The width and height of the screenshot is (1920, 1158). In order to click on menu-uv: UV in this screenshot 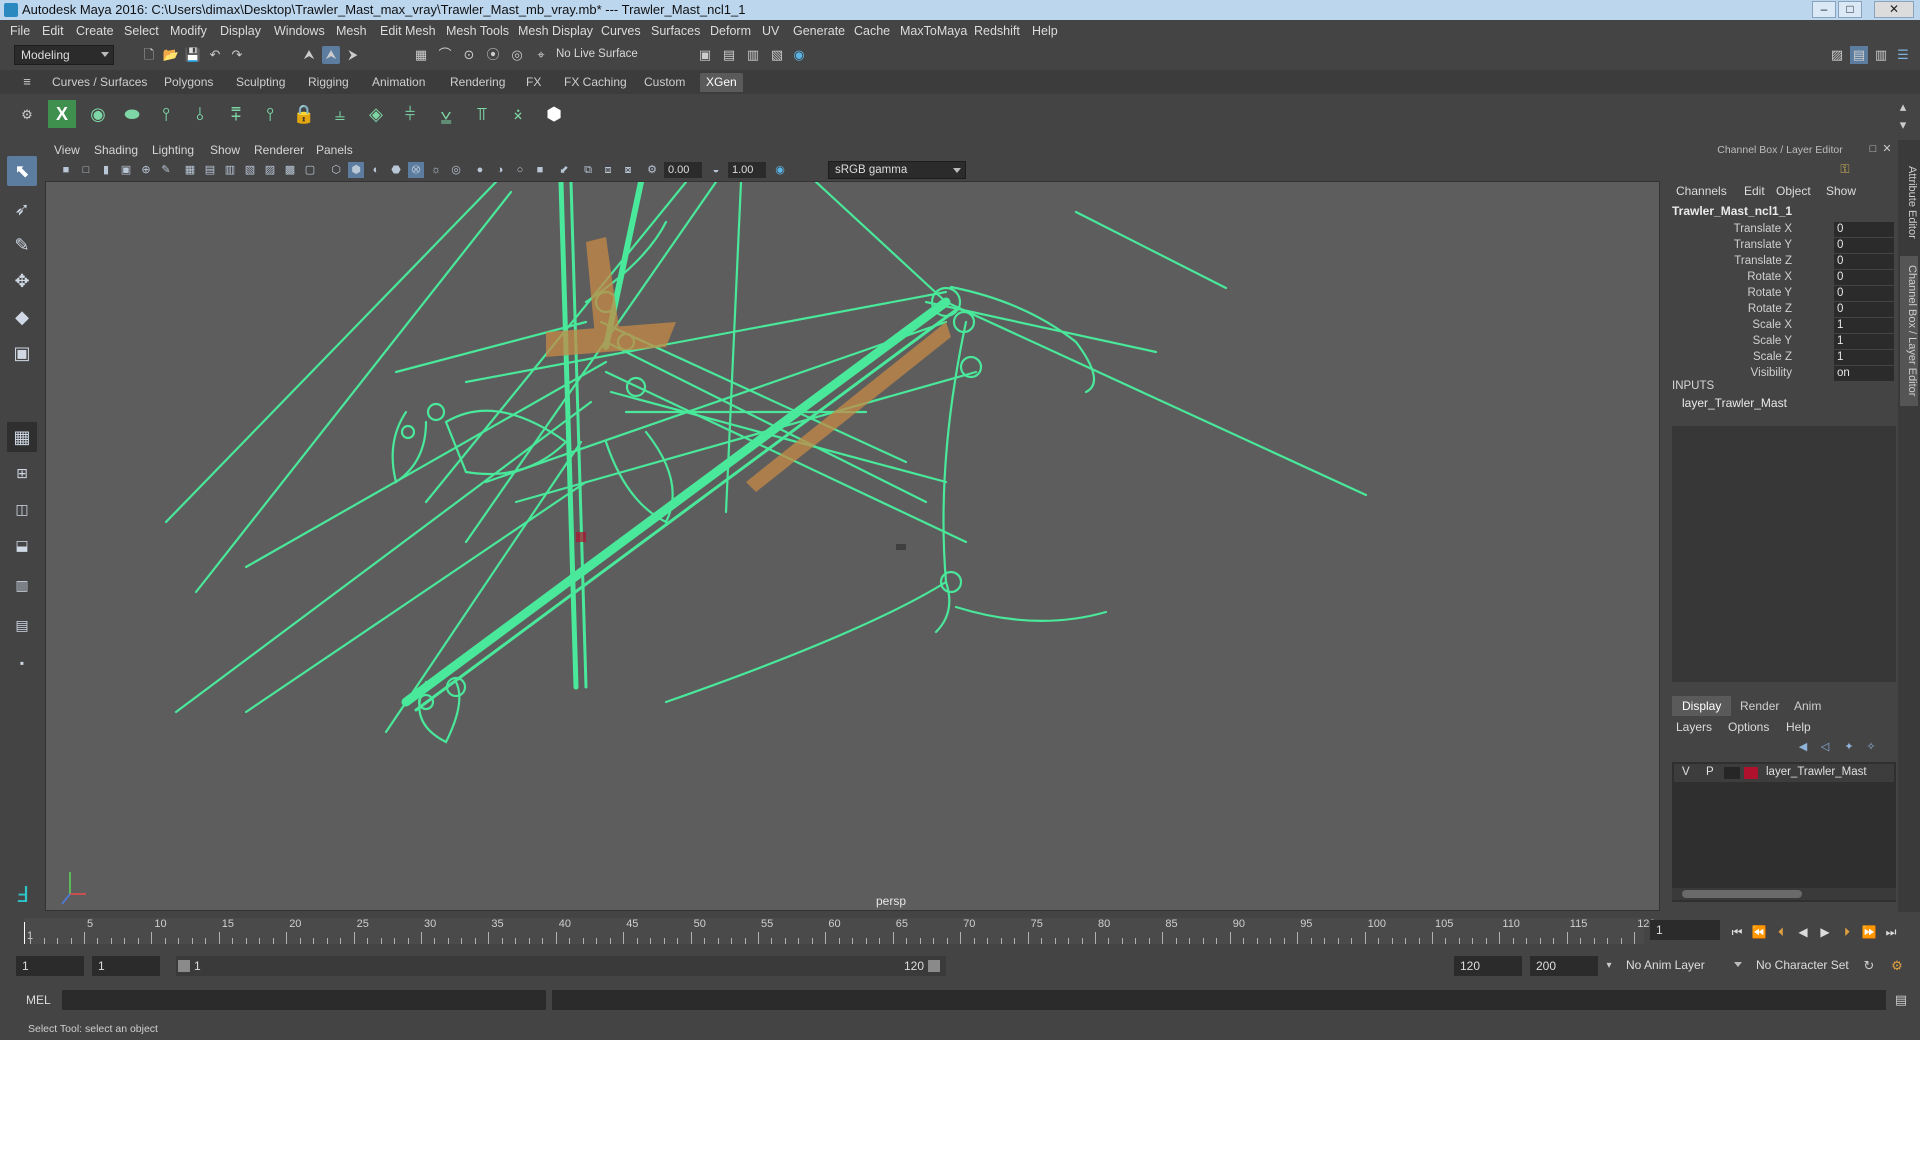, I will do `click(770, 31)`.